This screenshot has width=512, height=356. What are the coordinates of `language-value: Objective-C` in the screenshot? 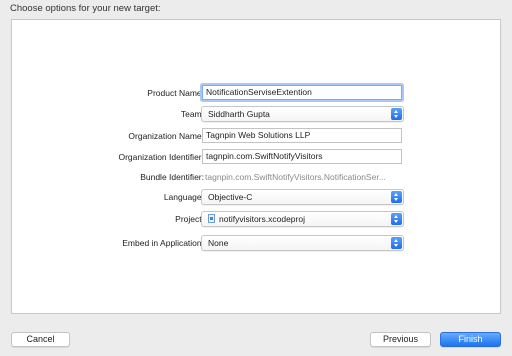 It's located at (230, 197).